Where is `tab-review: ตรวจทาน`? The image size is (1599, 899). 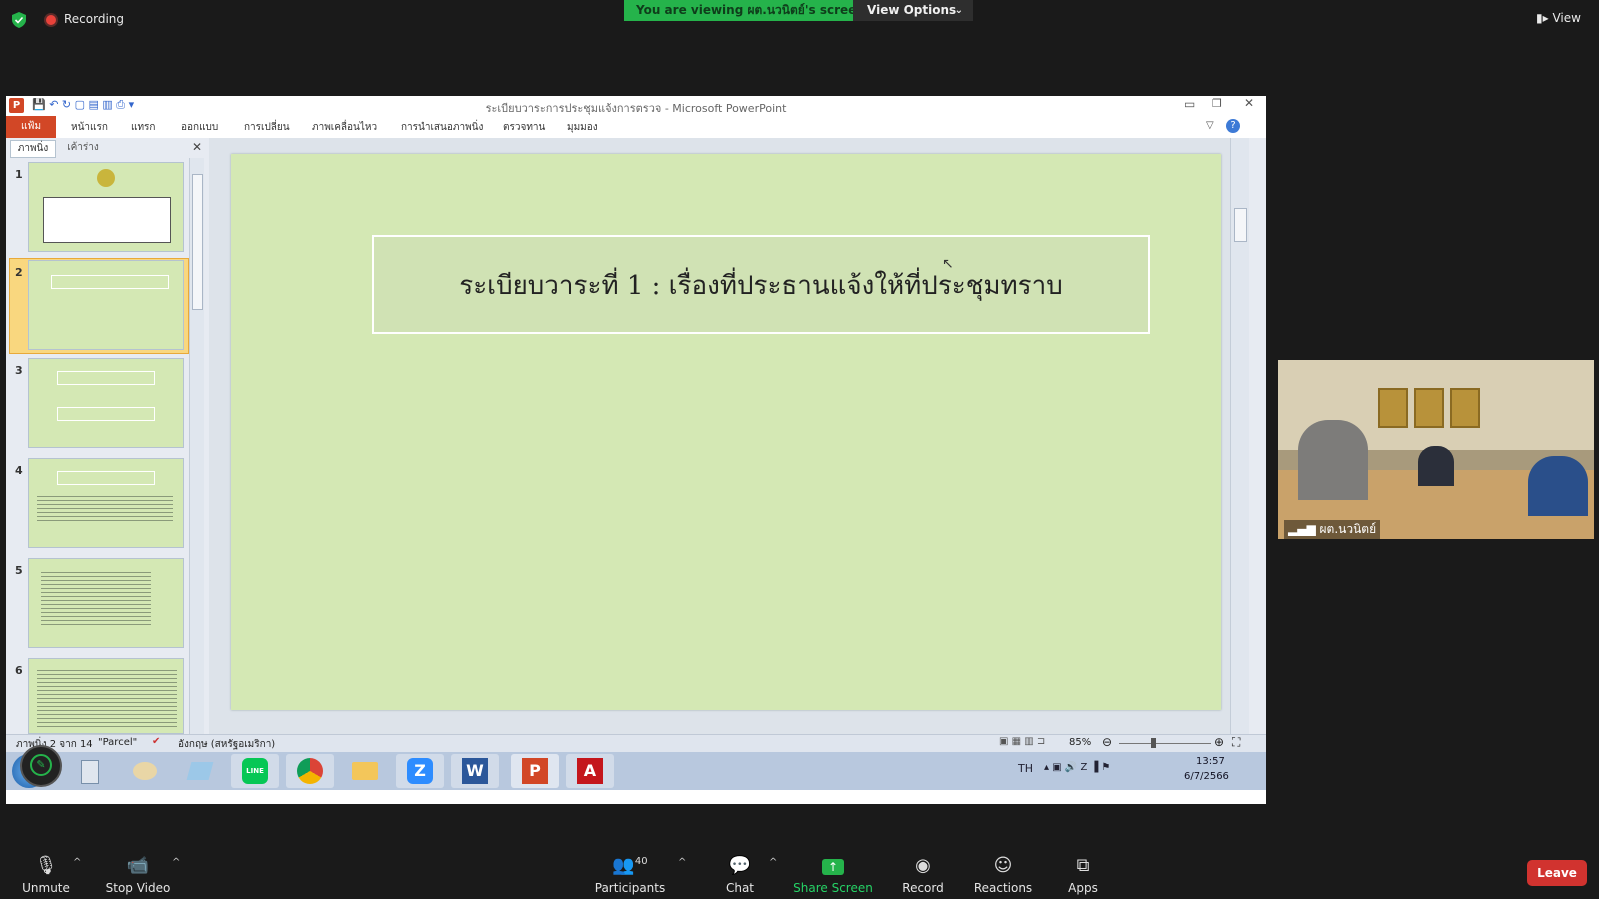
tab-review: ตรวจทาน is located at coordinates (524, 127).